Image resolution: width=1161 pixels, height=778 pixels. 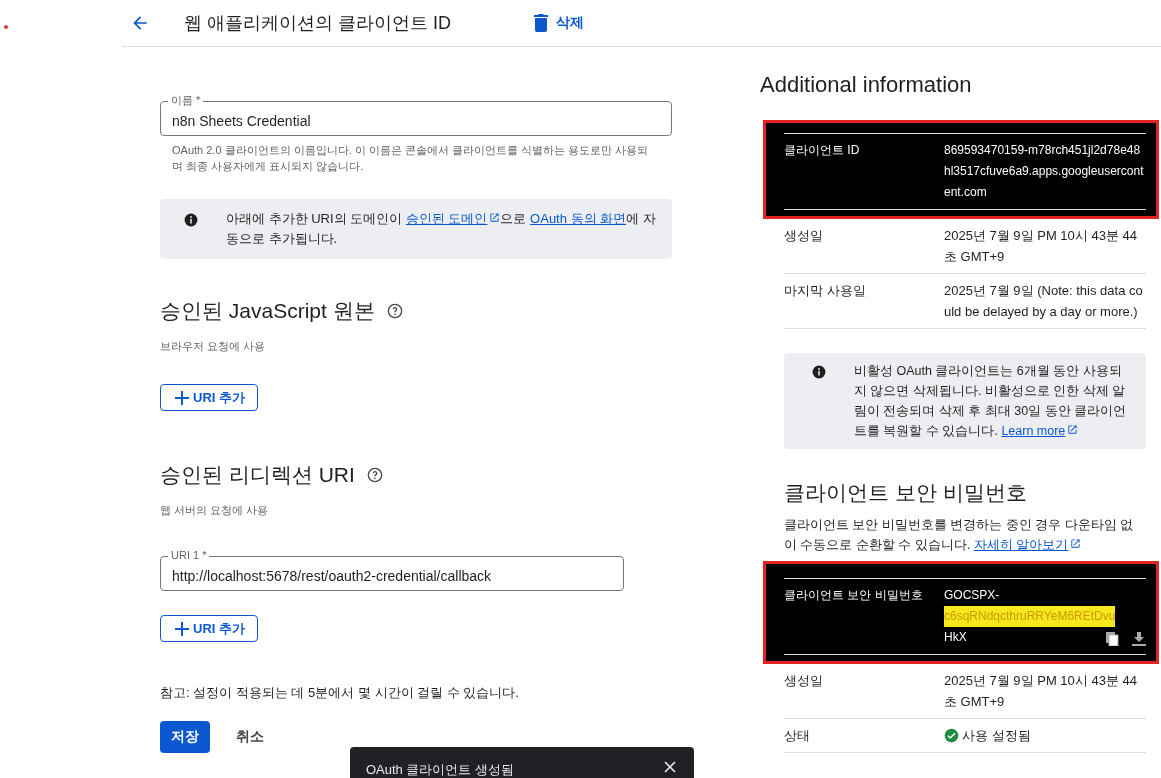 I want to click on save-button: 저장, so click(x=185, y=737).